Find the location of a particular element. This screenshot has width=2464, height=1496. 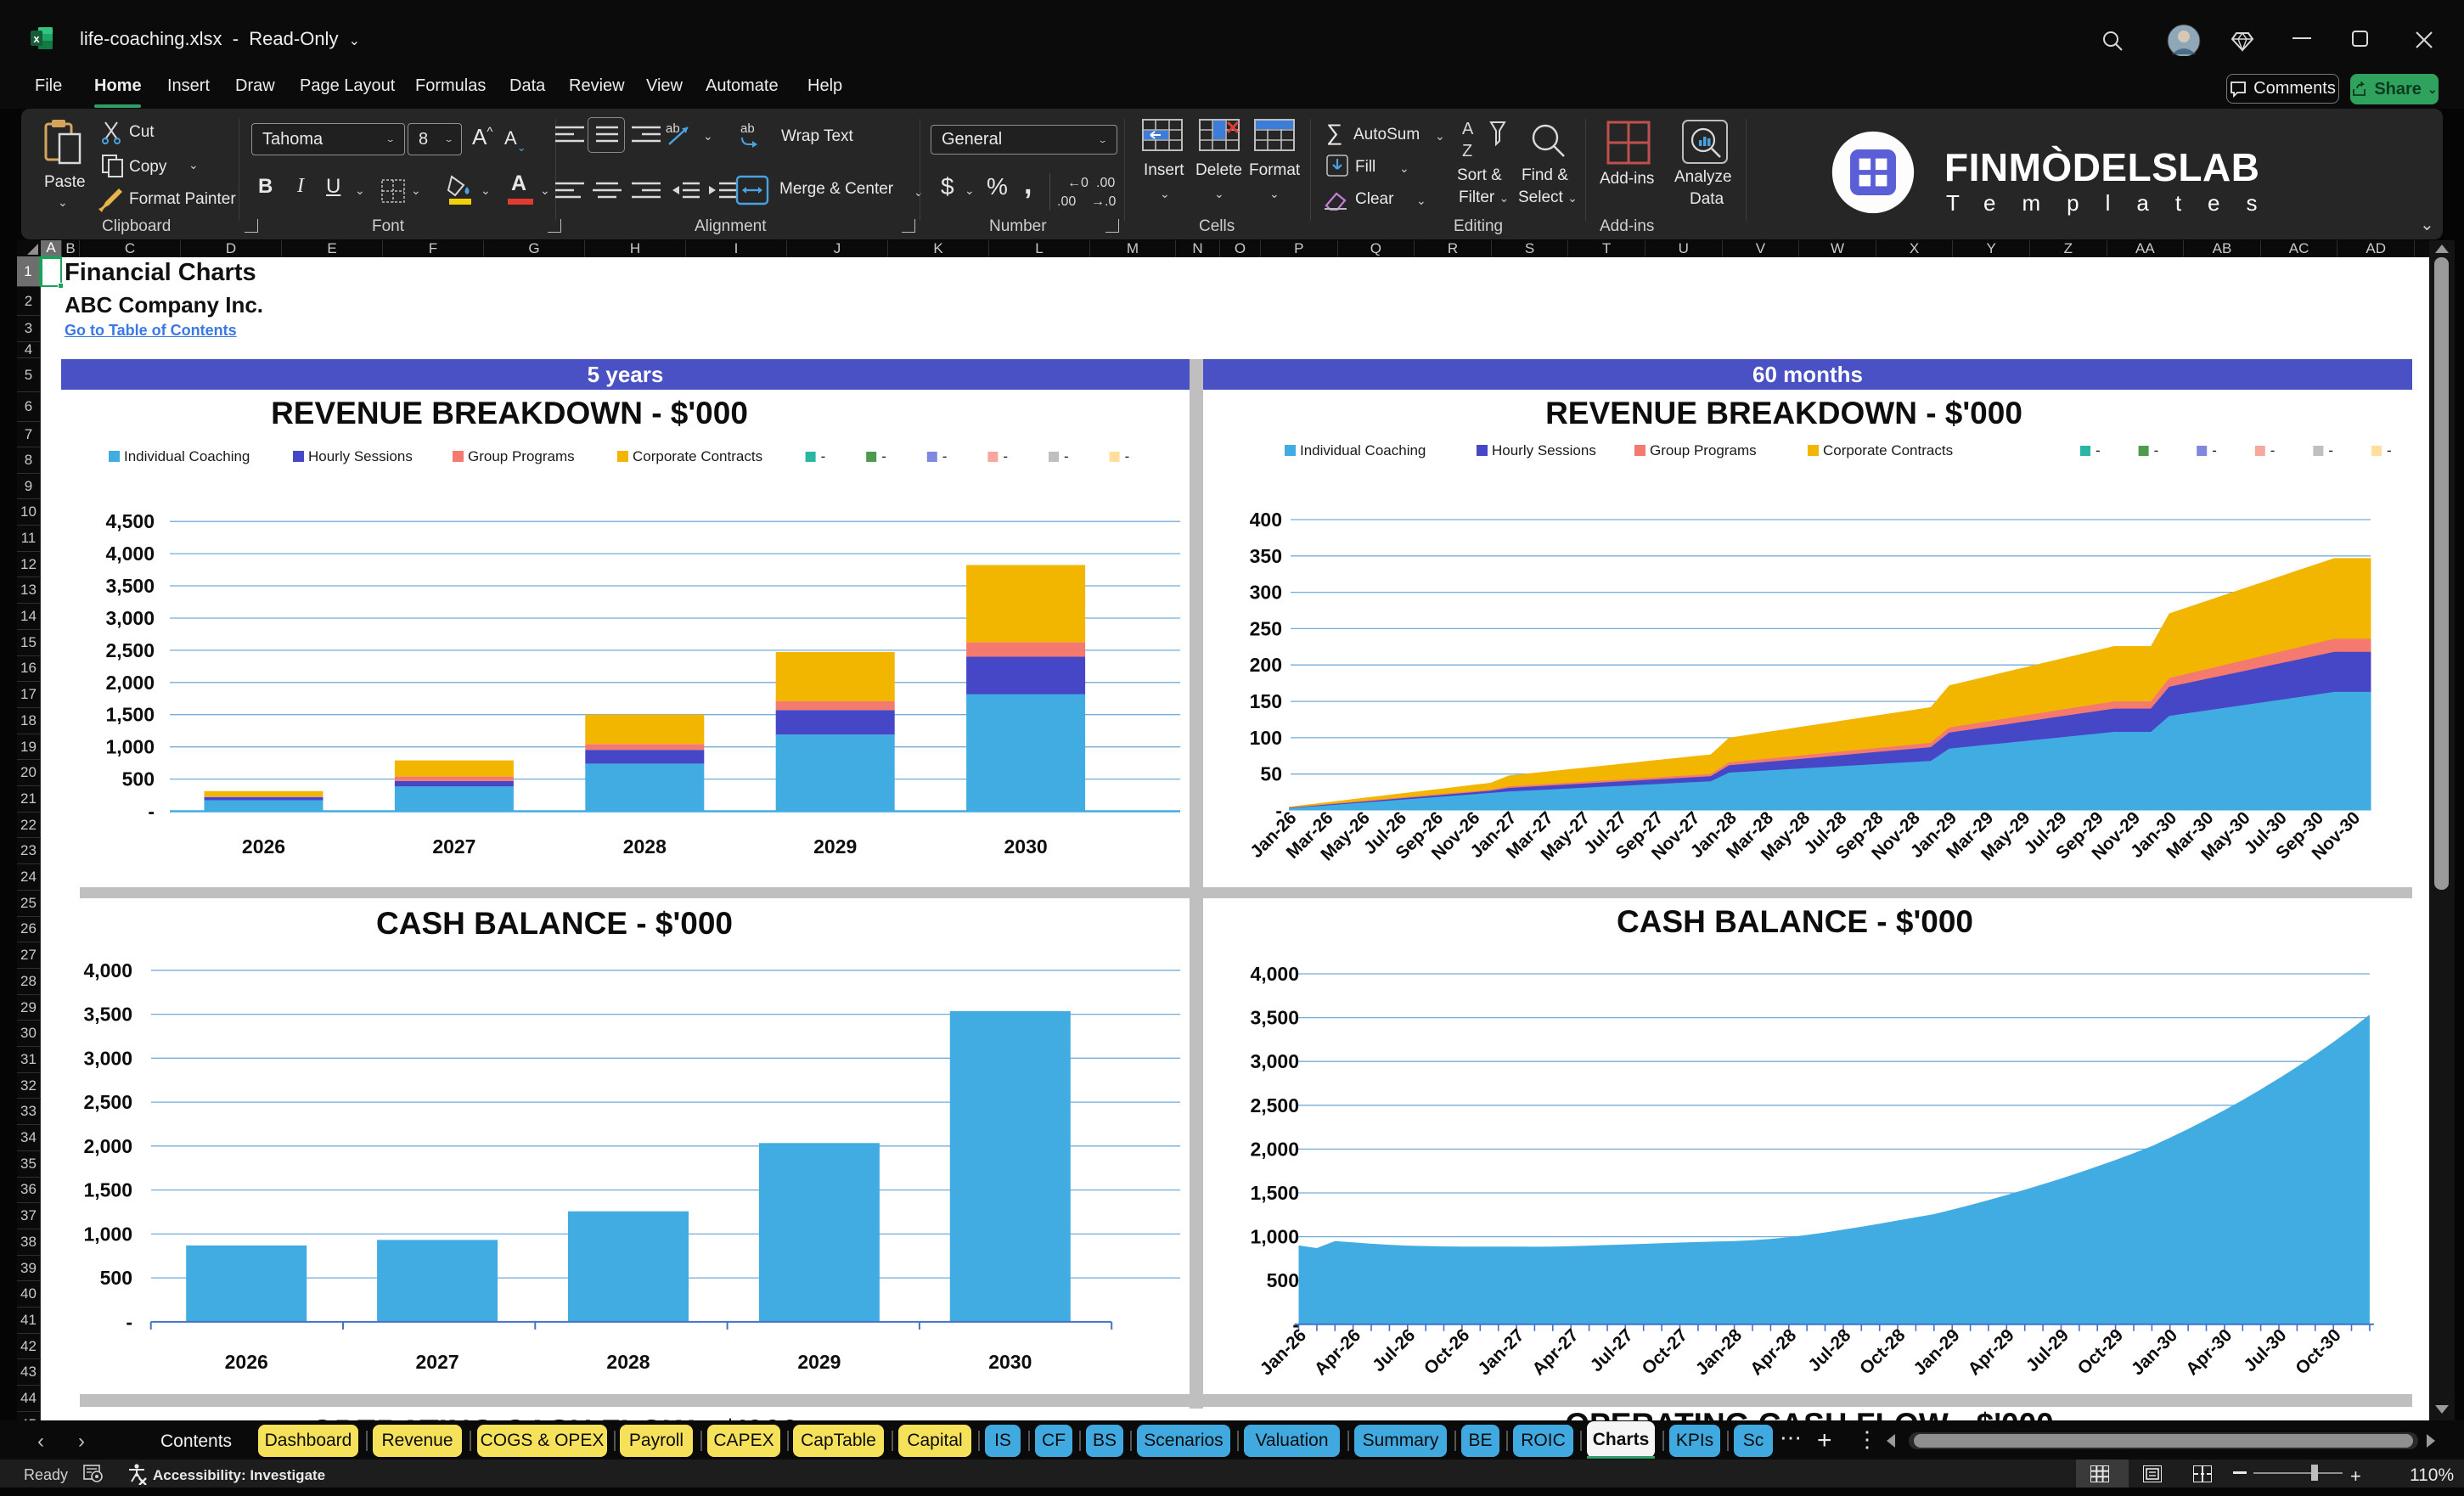

svg-text: Apr-26 is located at coordinates (1337, 1352).